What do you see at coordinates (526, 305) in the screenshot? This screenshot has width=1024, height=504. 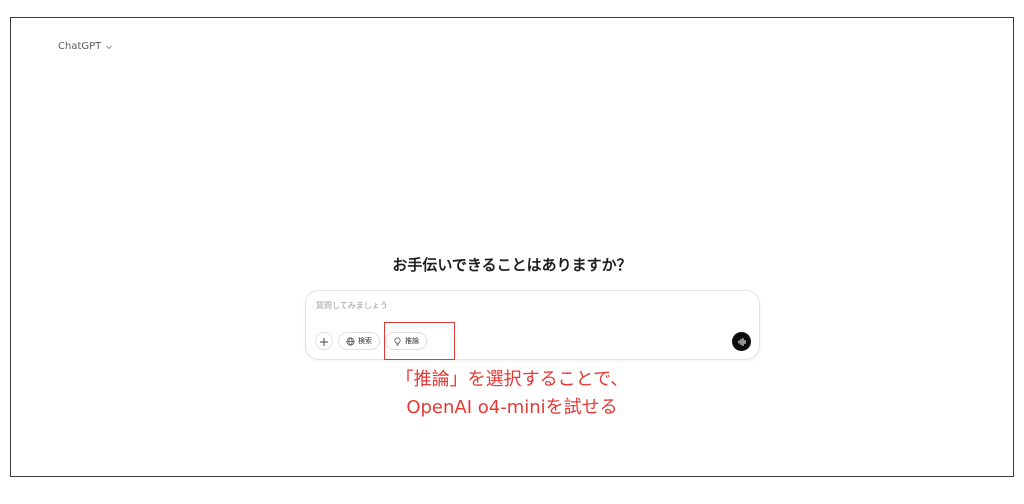 I see `prompt-input` at bounding box center [526, 305].